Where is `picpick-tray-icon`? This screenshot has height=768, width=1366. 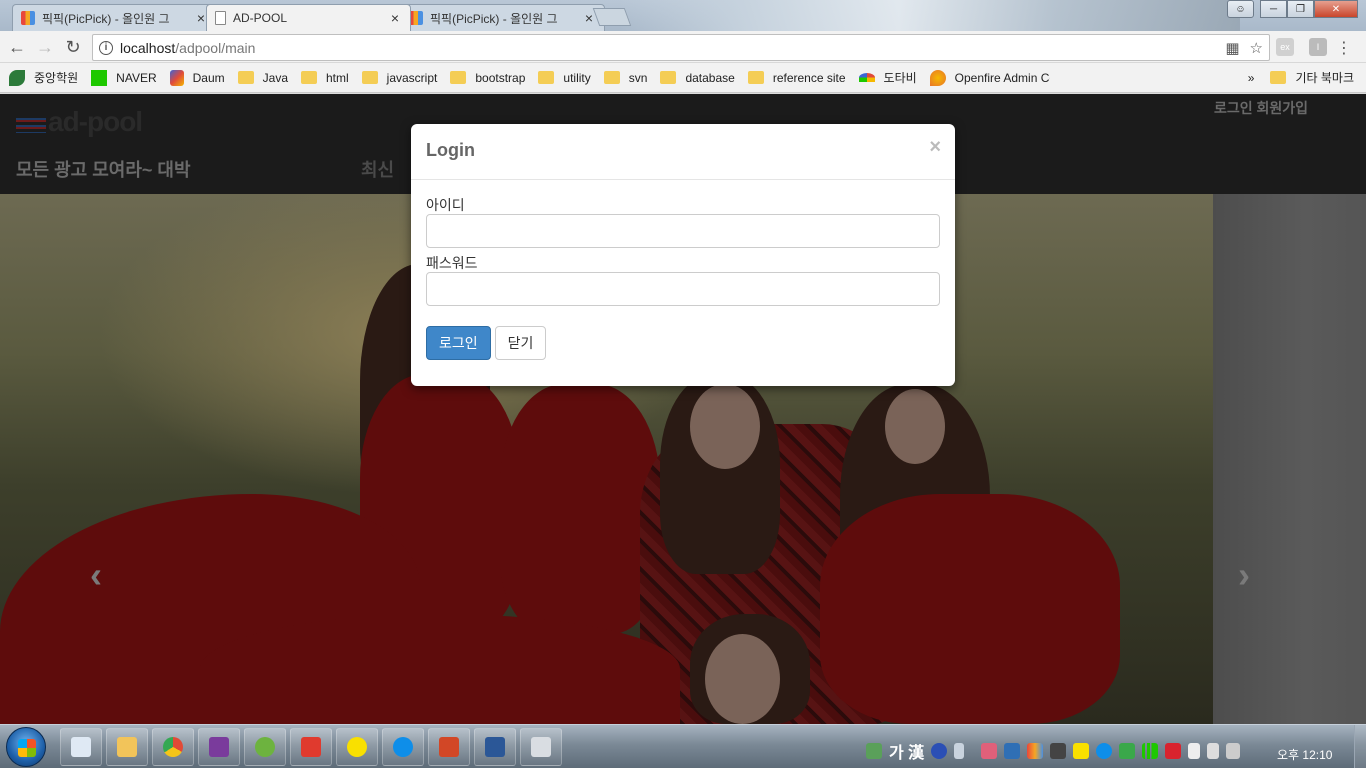
picpick-tray-icon is located at coordinates (1035, 751).